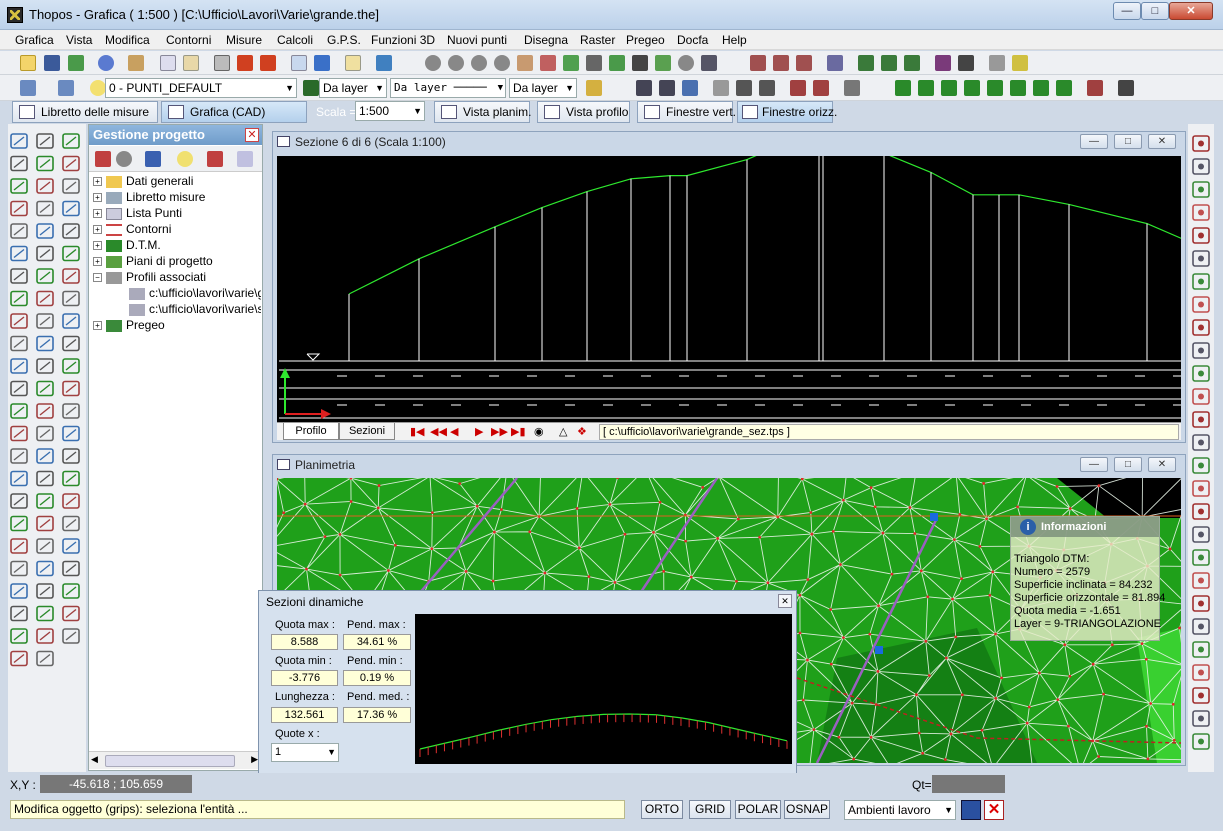 The width and height of the screenshot is (1223, 831). What do you see at coordinates (129, 325) in the screenshot?
I see `tree-item-pregeo: + Pregeo` at bounding box center [129, 325].